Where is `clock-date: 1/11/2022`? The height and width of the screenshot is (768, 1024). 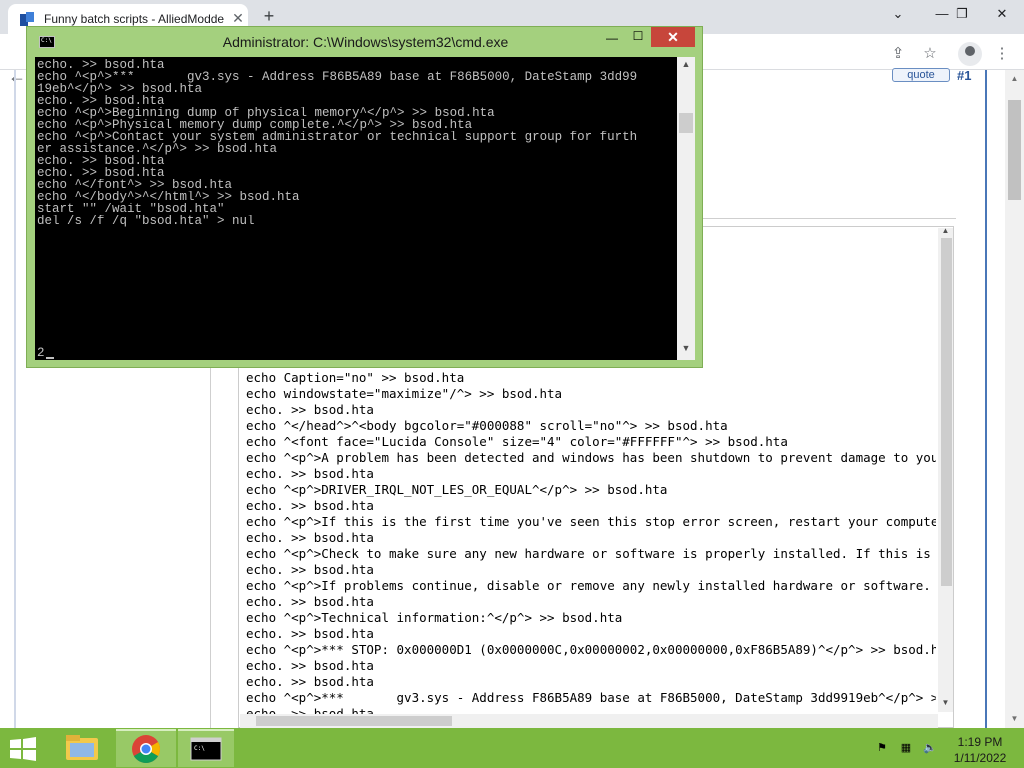 clock-date: 1/11/2022 is located at coordinates (980, 758).